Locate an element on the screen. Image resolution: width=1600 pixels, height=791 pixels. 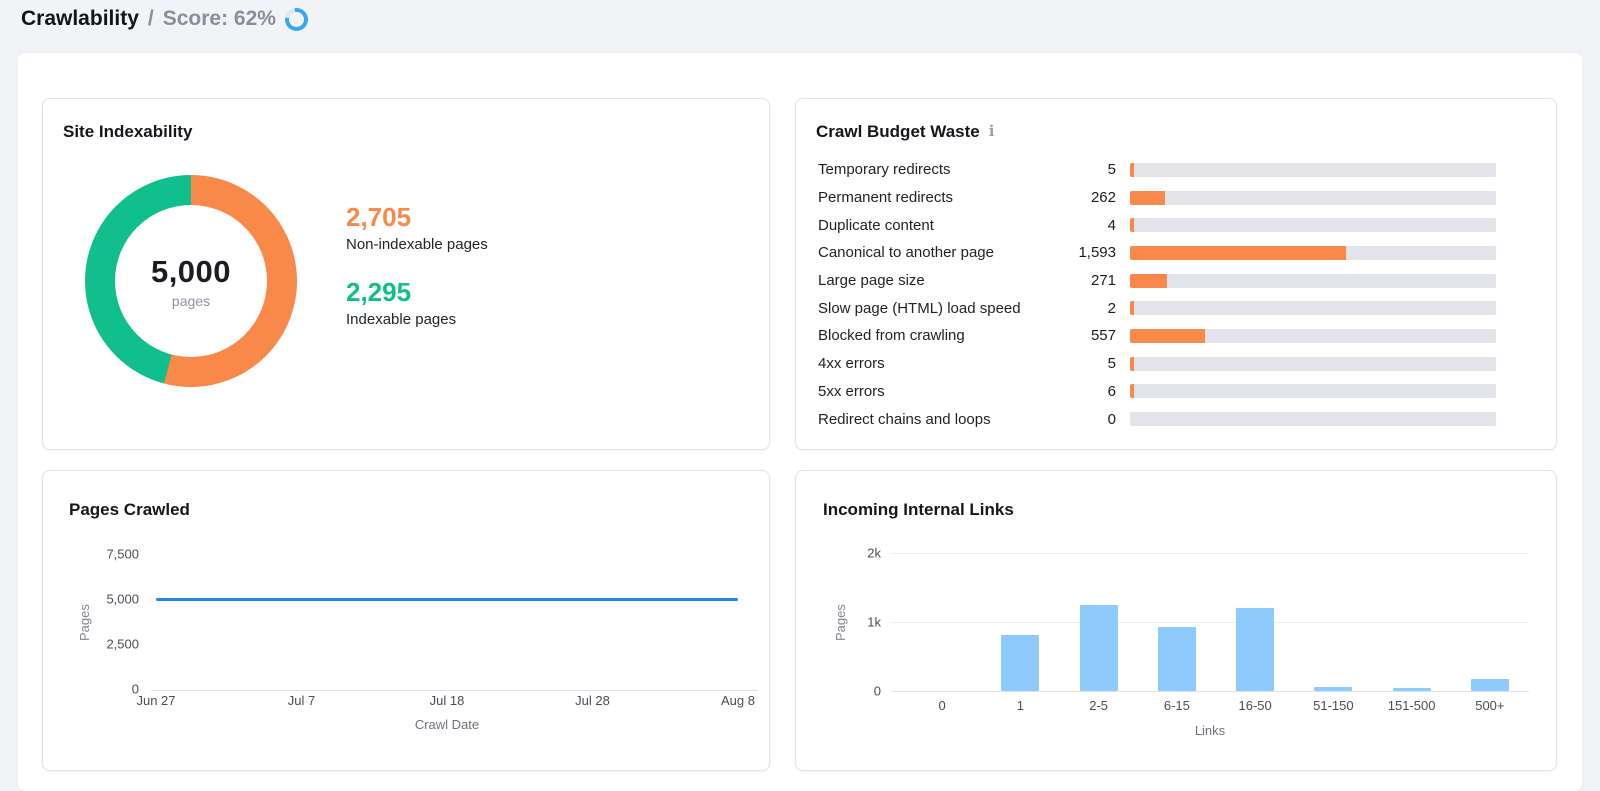
x-tick-label: 1 is located at coordinates (1020, 705).